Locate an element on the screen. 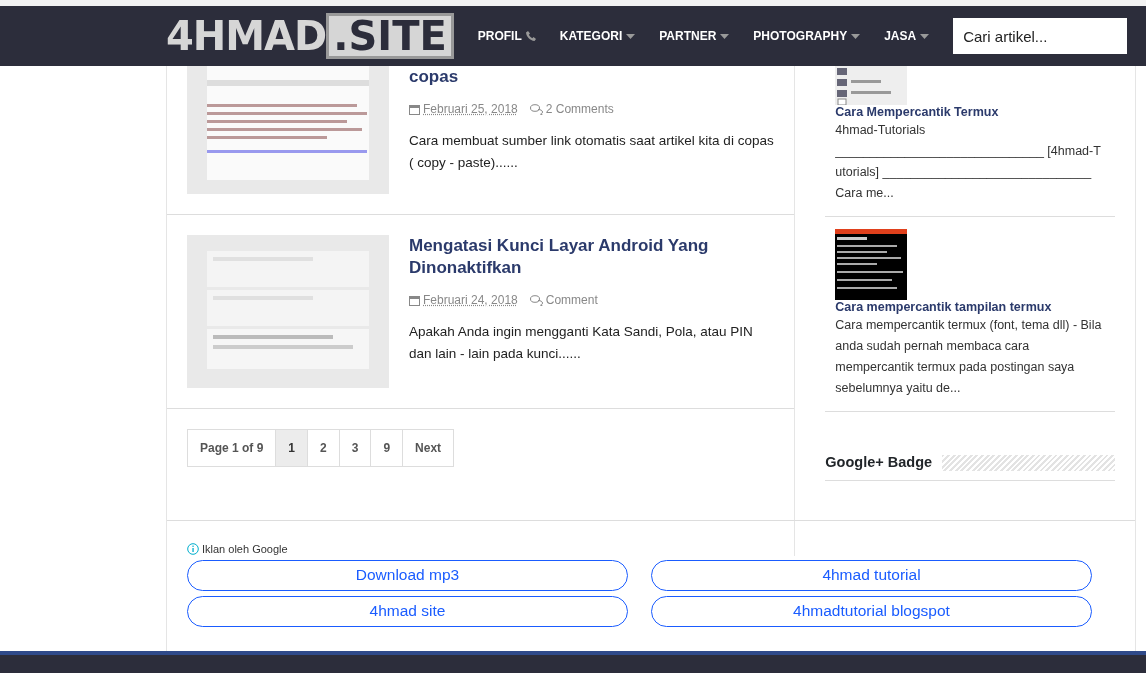  ad-label: Iklan oleh Google is located at coordinates (245, 549).